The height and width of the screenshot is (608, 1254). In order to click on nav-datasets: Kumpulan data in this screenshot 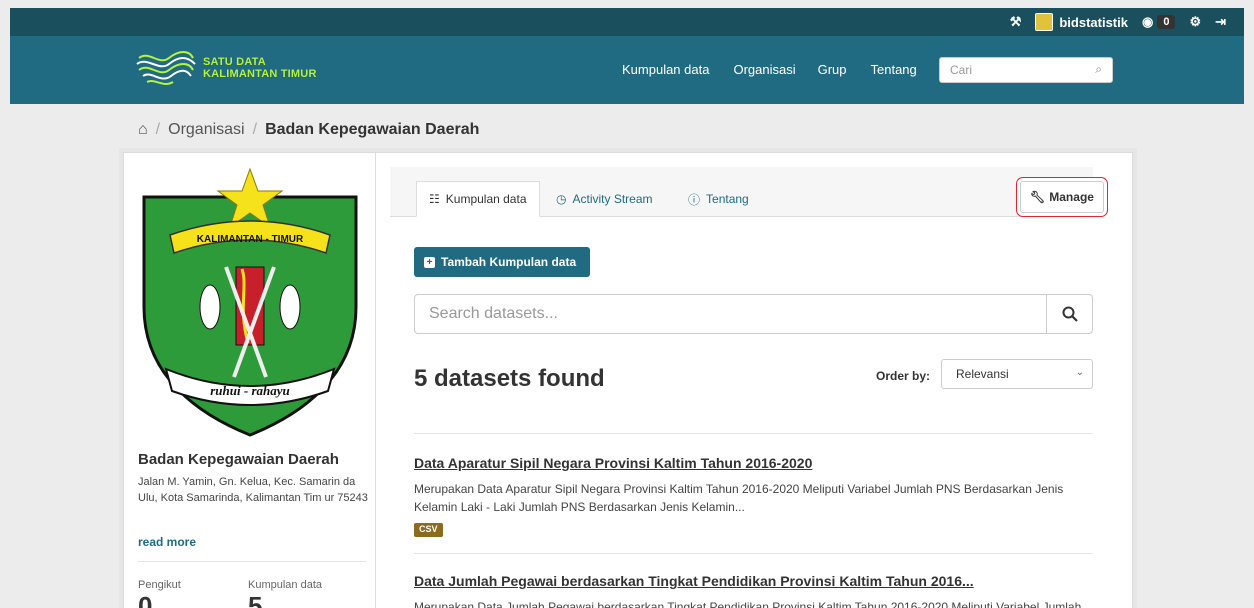, I will do `click(665, 69)`.